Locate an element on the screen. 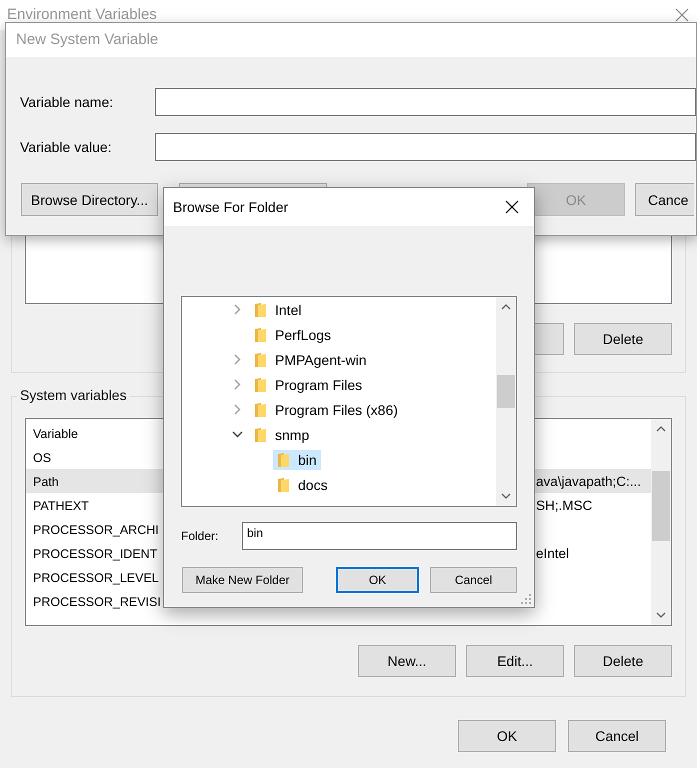 This screenshot has width=697, height=768. tree-item: snmp is located at coordinates (282, 434).